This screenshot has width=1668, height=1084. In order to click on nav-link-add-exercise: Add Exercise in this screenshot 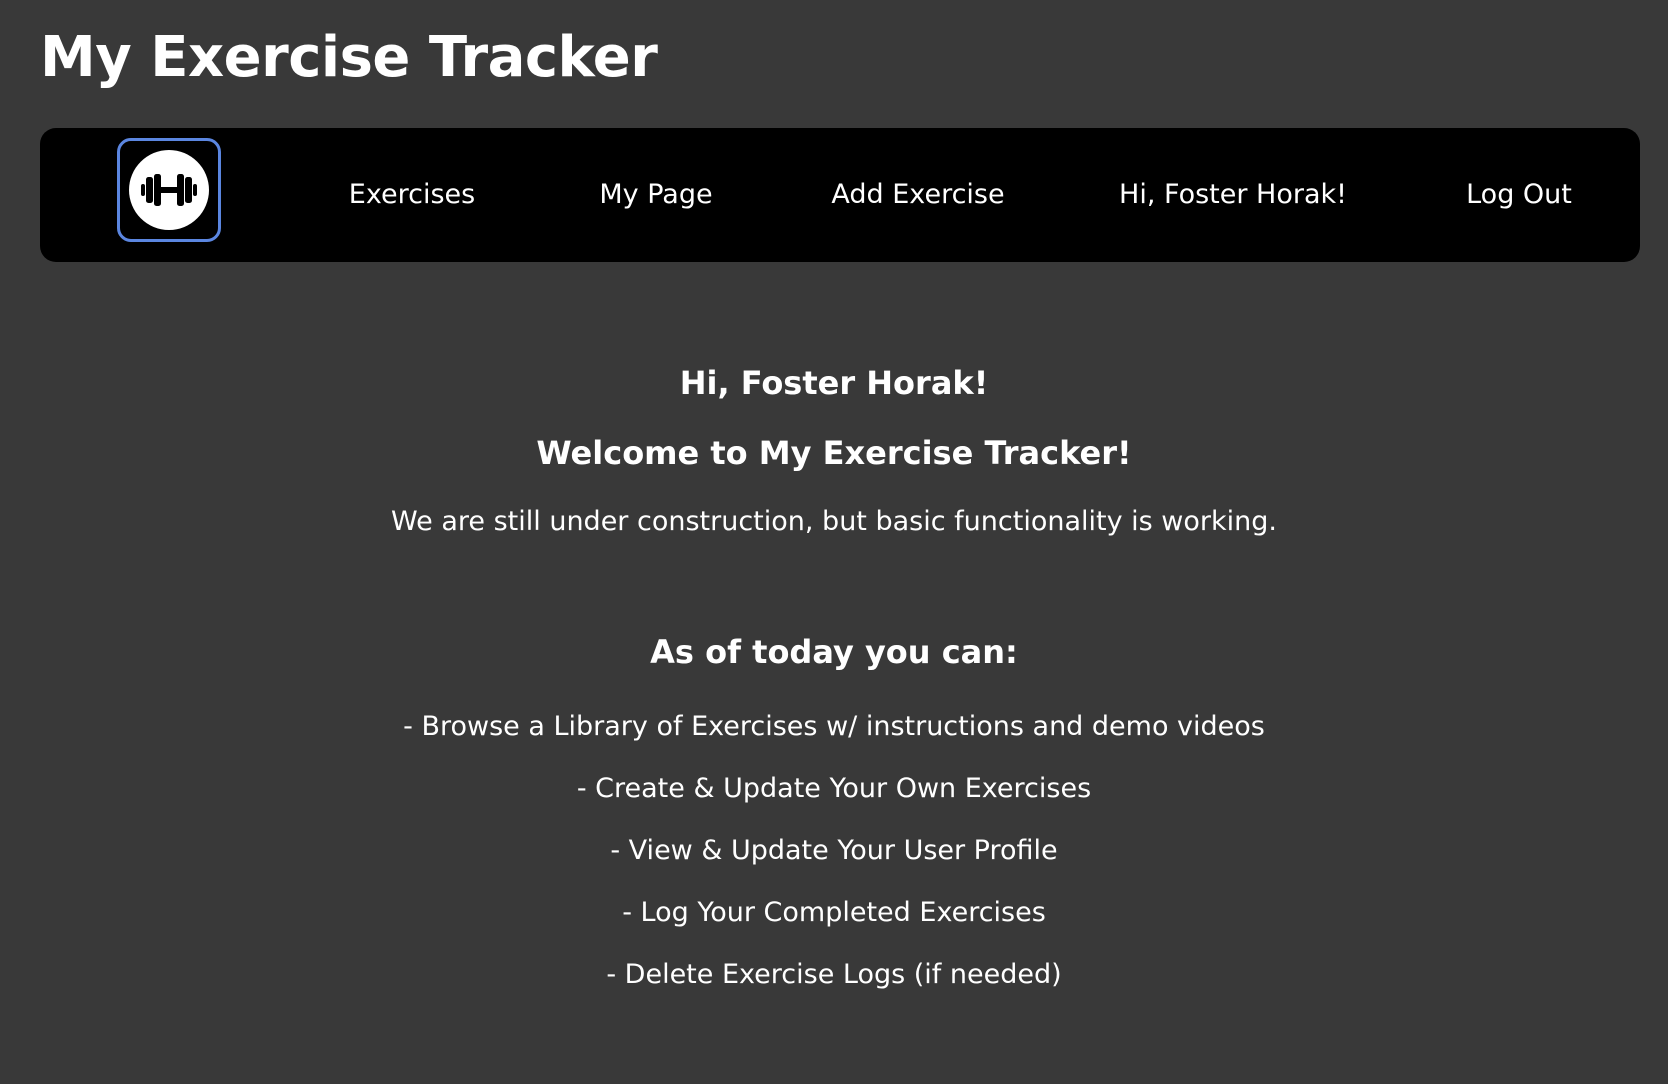, I will do `click(917, 195)`.